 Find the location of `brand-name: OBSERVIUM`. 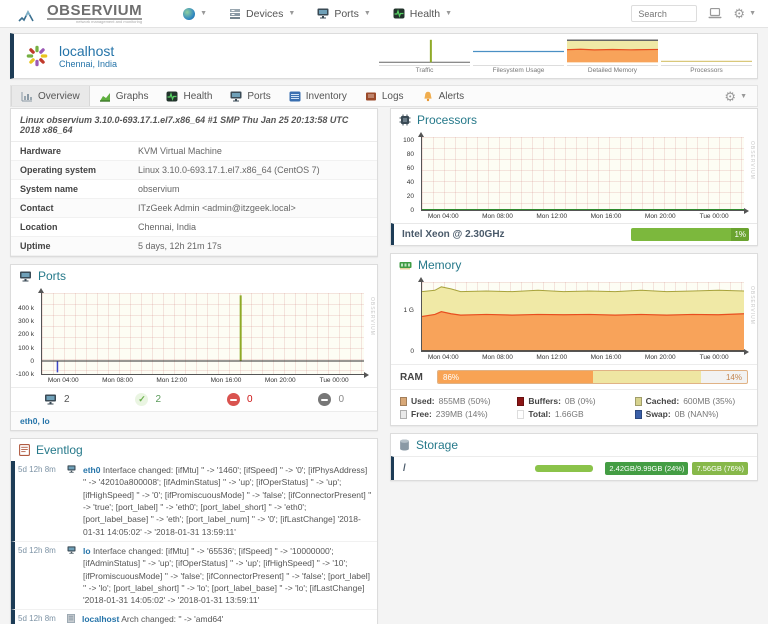

brand-name: OBSERVIUM is located at coordinates (95, 11).